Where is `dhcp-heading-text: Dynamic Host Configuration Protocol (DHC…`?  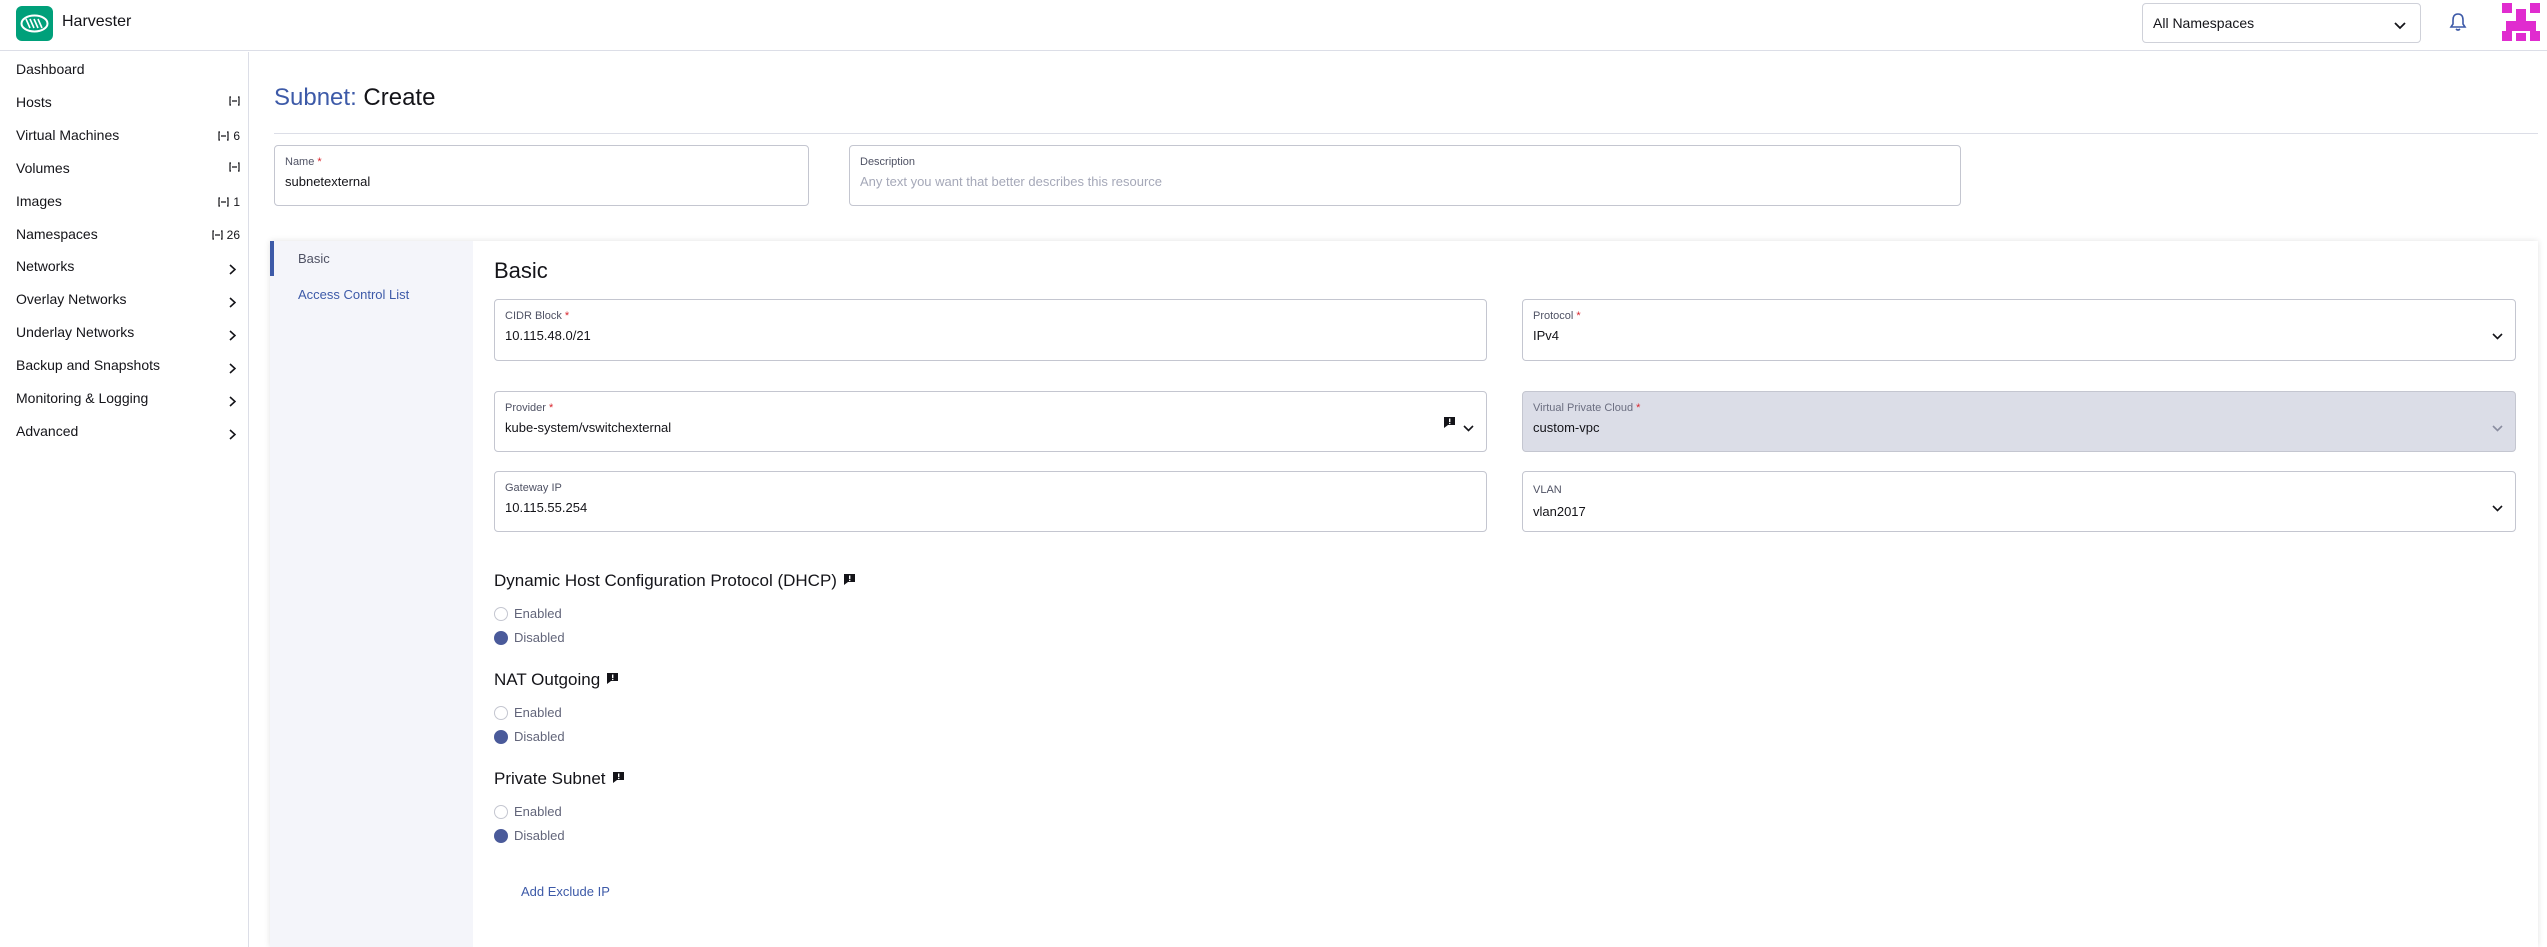
dhcp-heading-text: Dynamic Host Configuration Protocol (DHC… is located at coordinates (665, 580).